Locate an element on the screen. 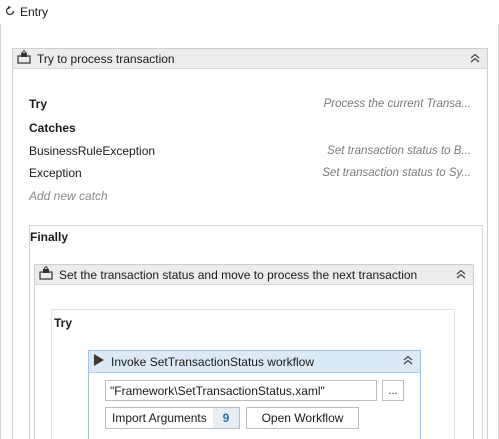 This screenshot has height=439, width=499. try-catch-header: Try to process transaction is located at coordinates (250, 59).